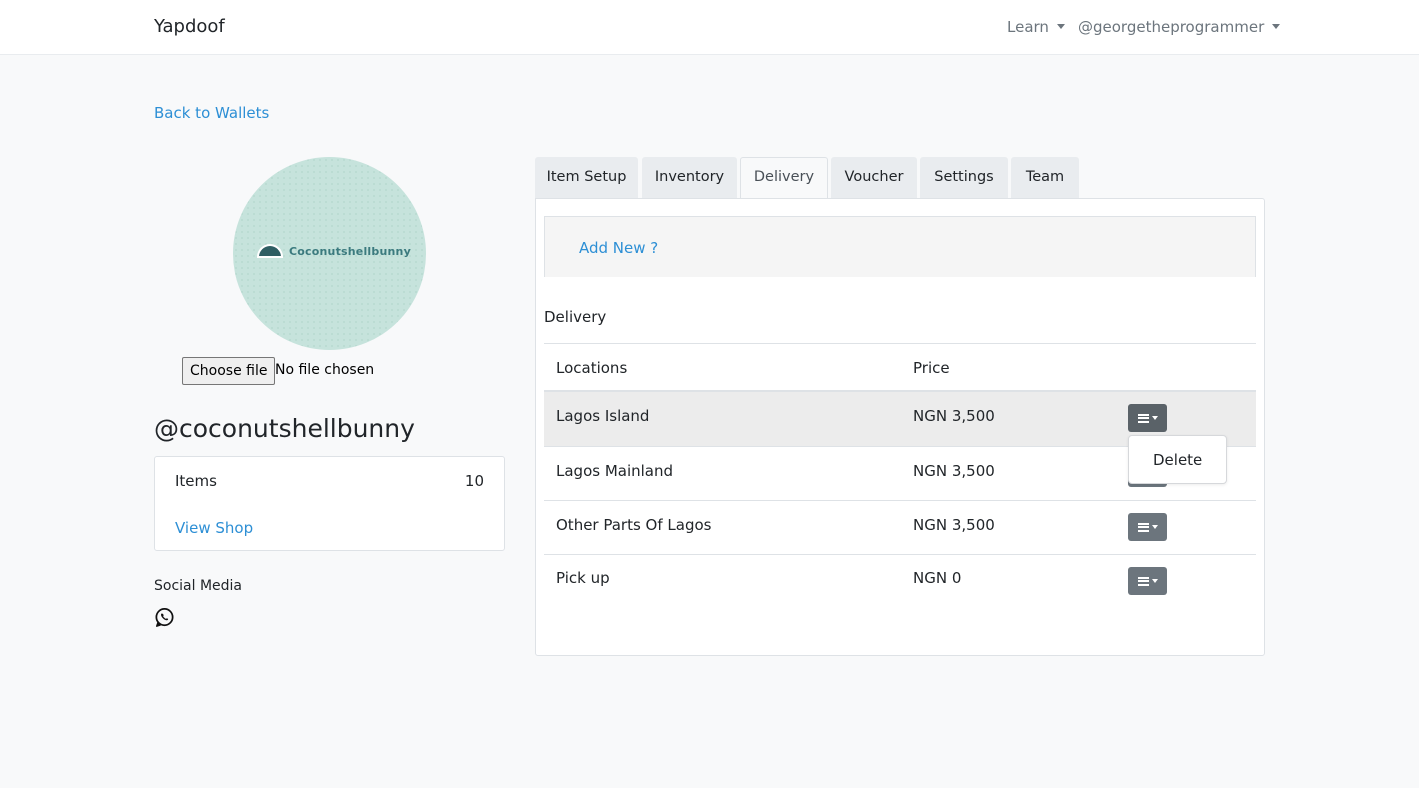  I want to click on row-location: Lagos Island, so click(603, 416).